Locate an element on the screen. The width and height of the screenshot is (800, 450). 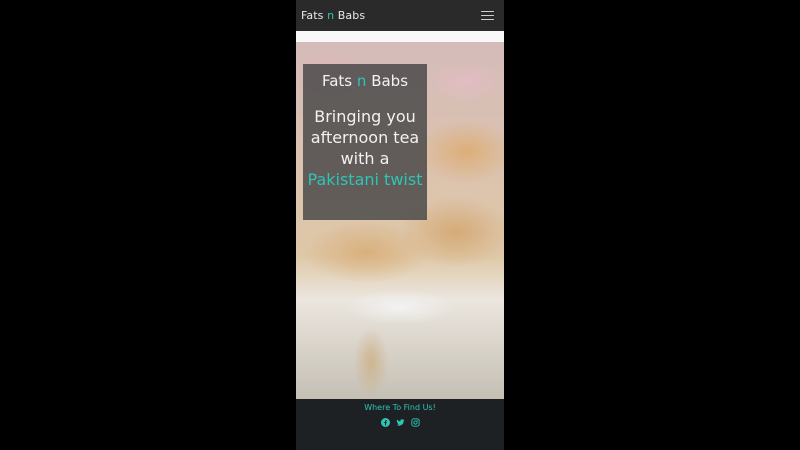
instagram-icon is located at coordinates (415, 422).